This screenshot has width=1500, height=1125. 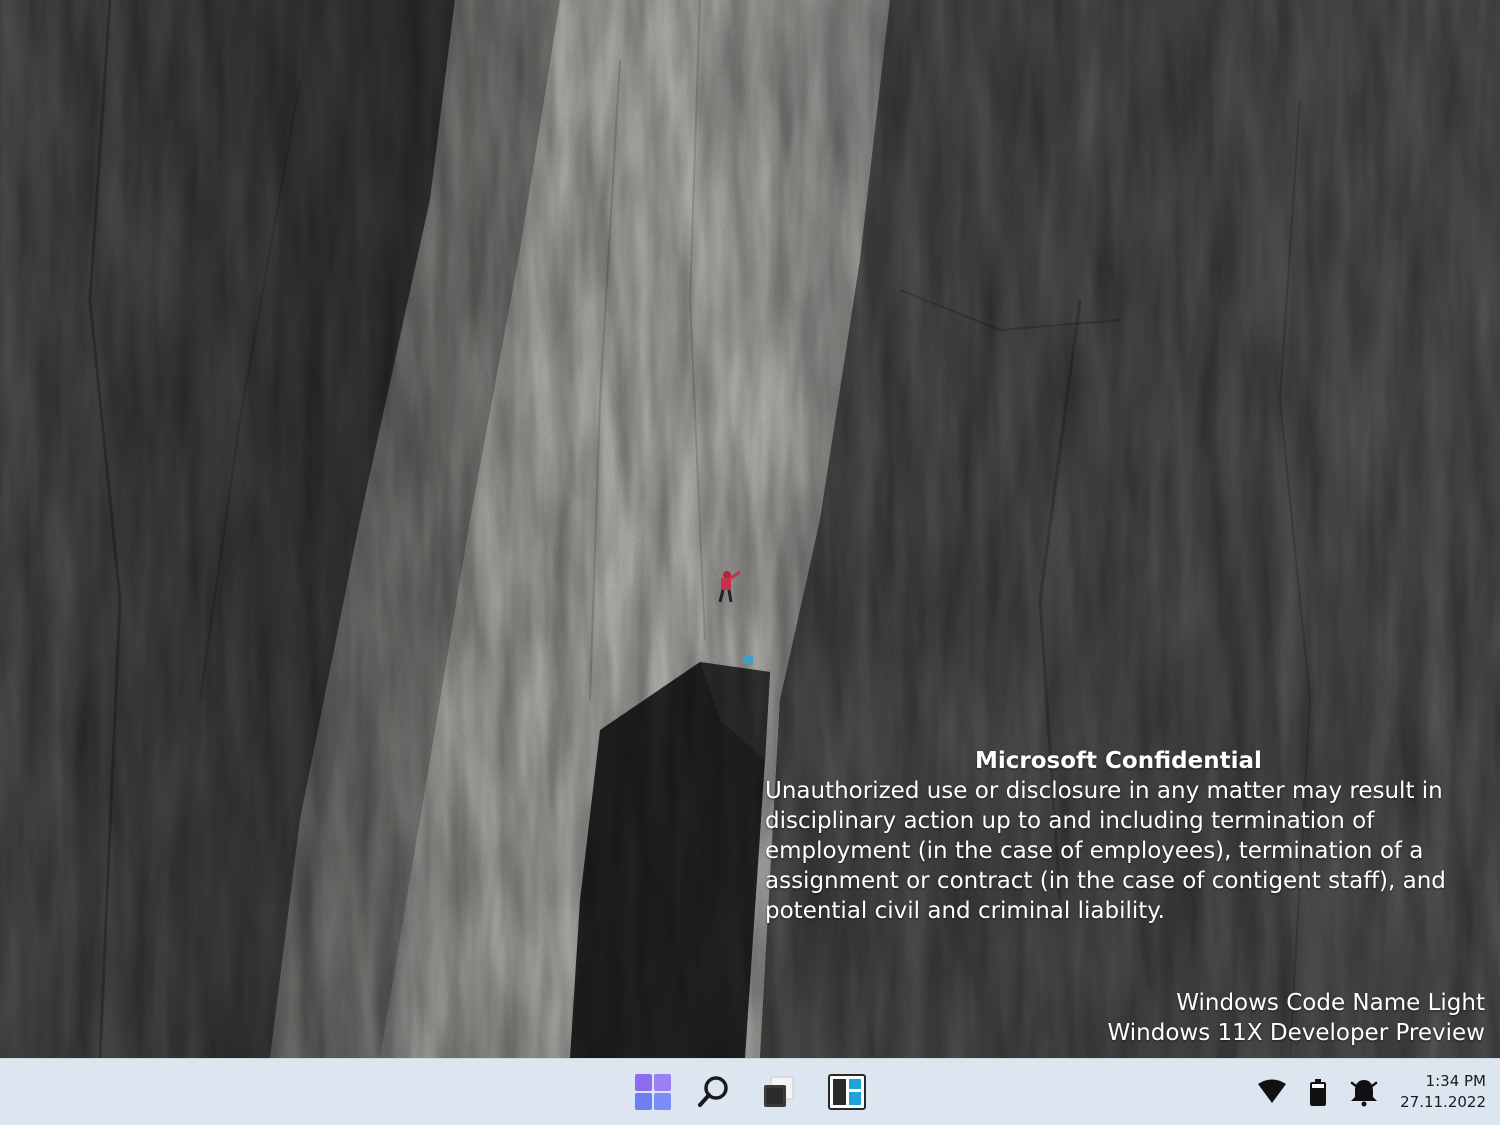 I want to click on windows-logo-icon, so click(x=653, y=1092).